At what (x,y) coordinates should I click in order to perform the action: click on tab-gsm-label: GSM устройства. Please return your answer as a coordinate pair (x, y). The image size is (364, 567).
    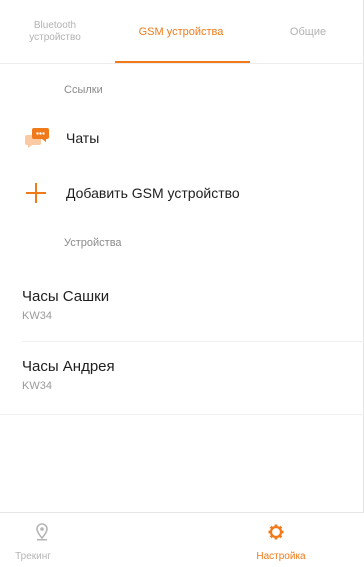
    Looking at the image, I should click on (181, 32).